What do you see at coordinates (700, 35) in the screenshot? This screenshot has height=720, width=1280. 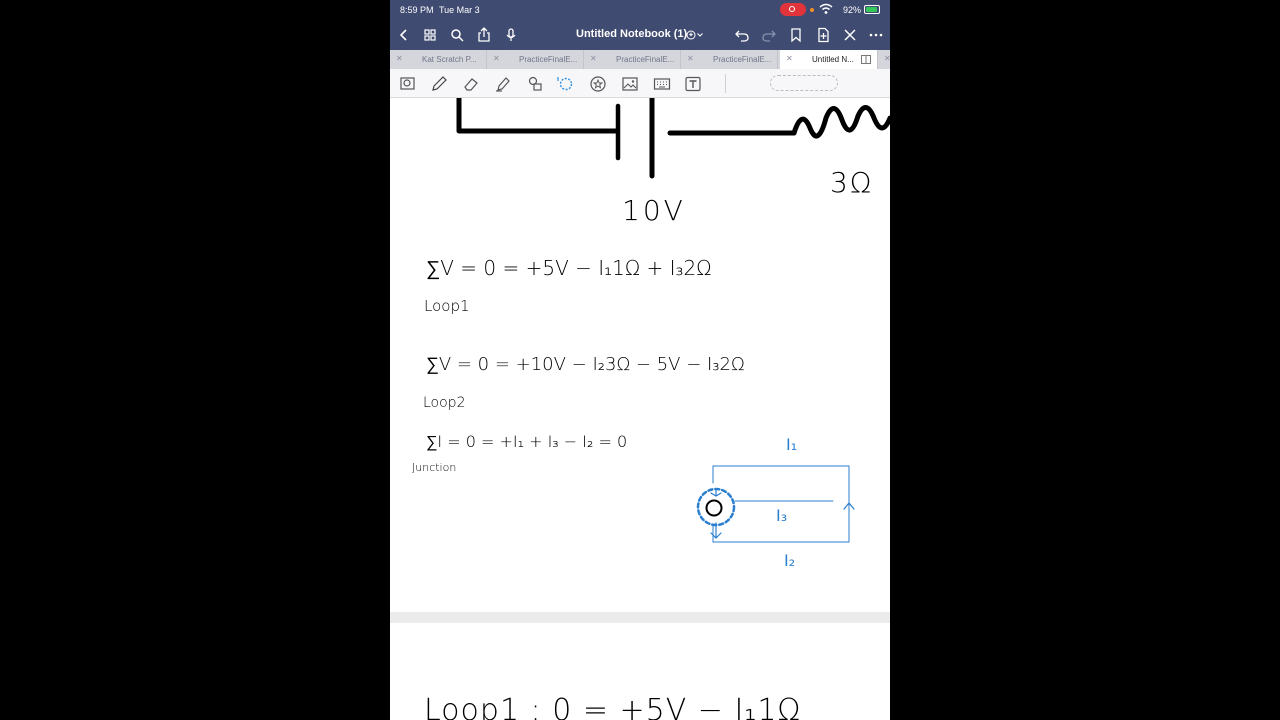 I see `chevron-down-icon` at bounding box center [700, 35].